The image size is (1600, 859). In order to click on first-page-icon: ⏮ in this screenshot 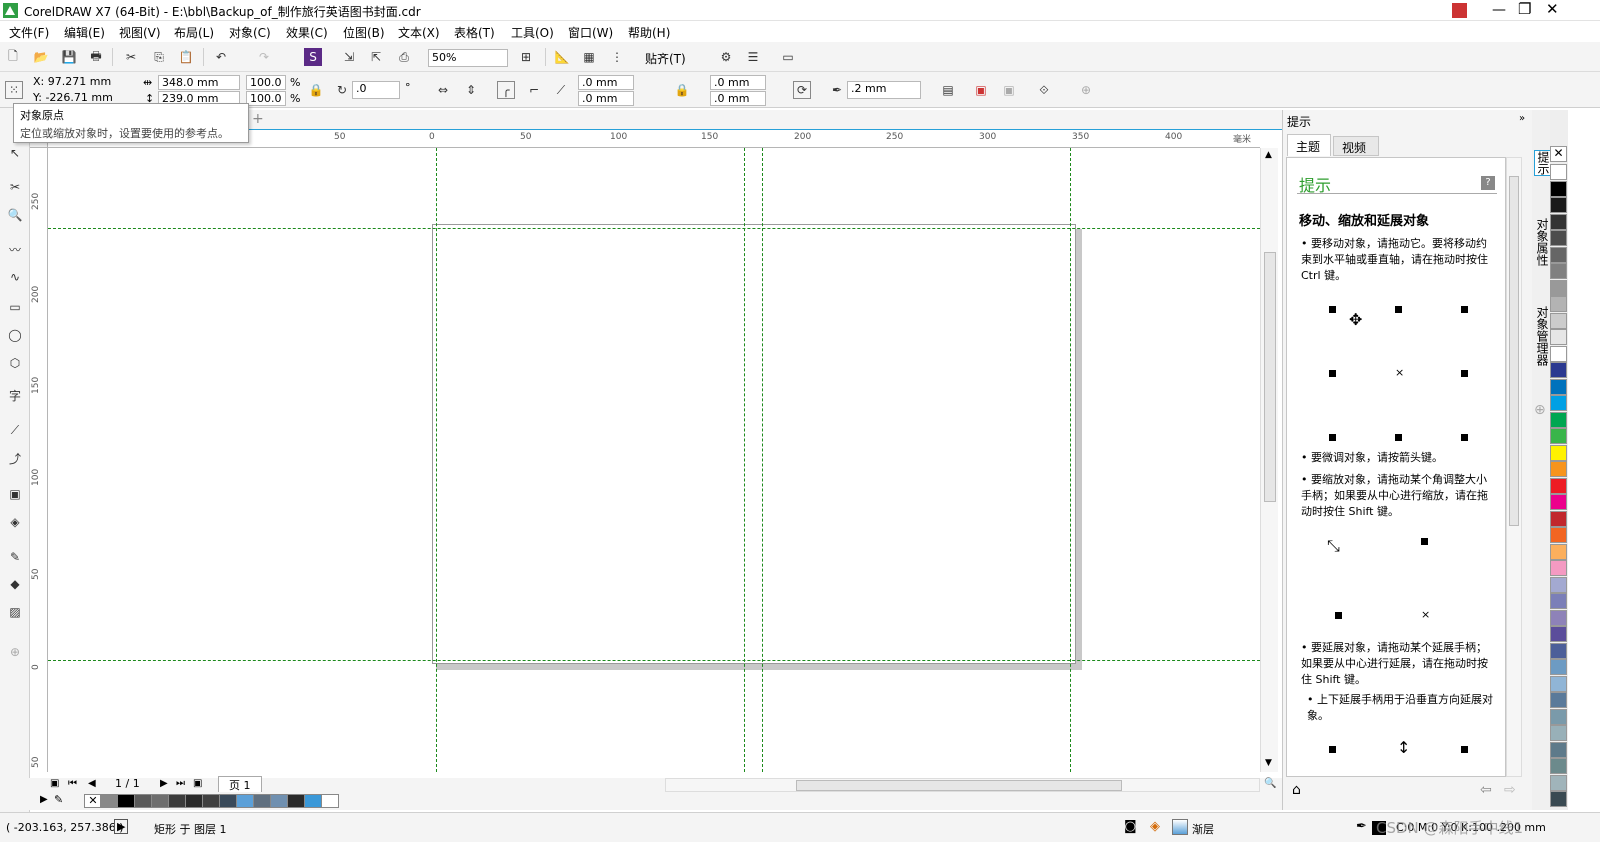, I will do `click(72, 783)`.